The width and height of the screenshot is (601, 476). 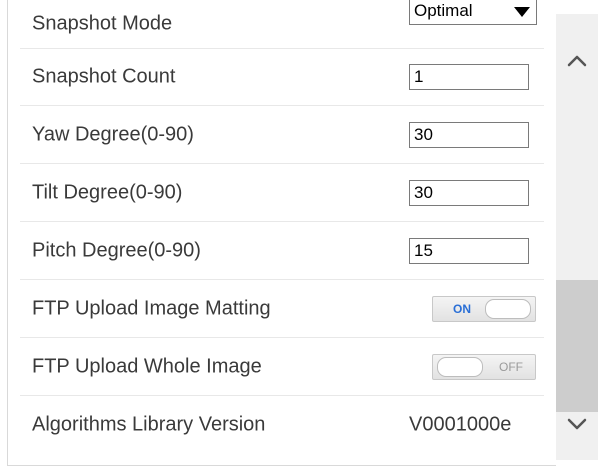 I want to click on scroll-down-button, so click(x=577, y=424).